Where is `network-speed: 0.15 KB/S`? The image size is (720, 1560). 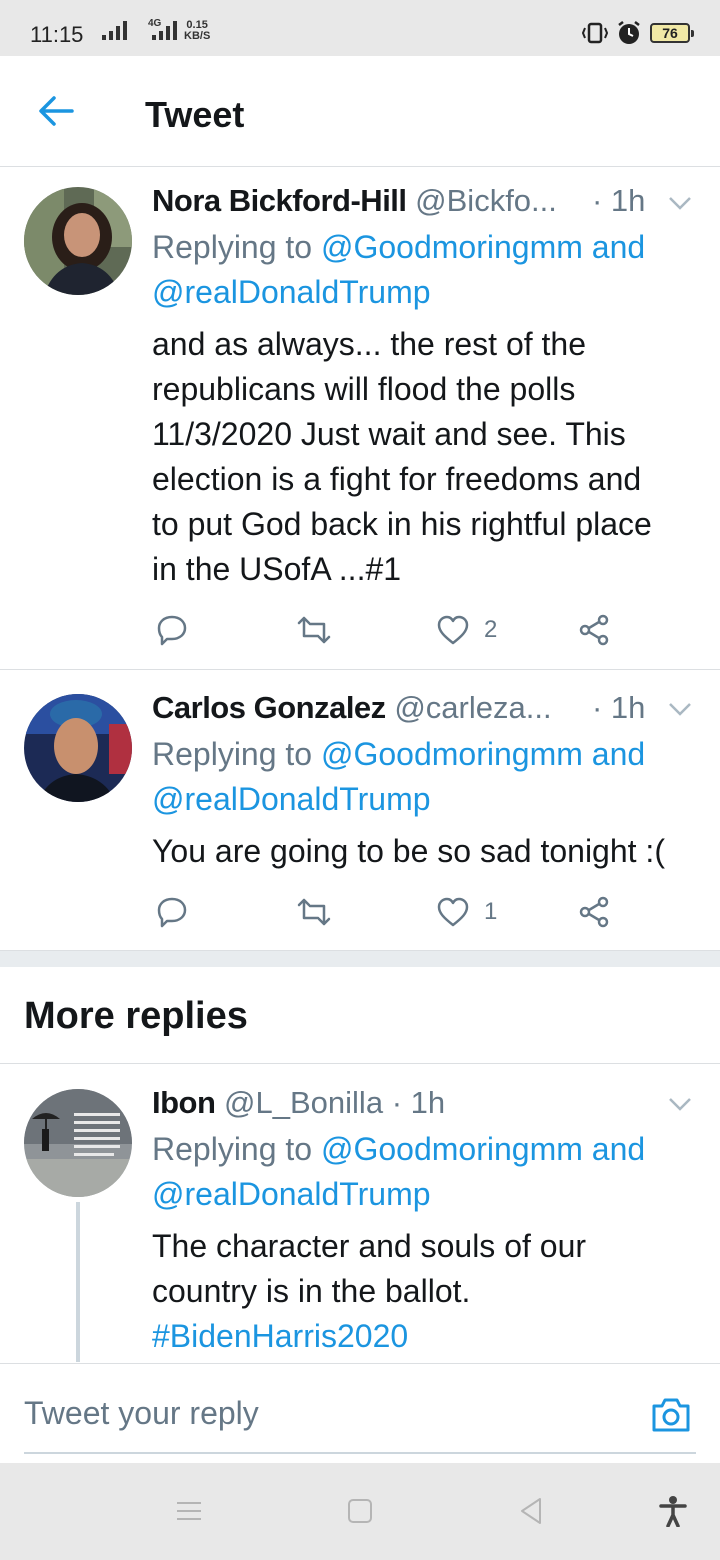 network-speed: 0.15 KB/S is located at coordinates (197, 31).